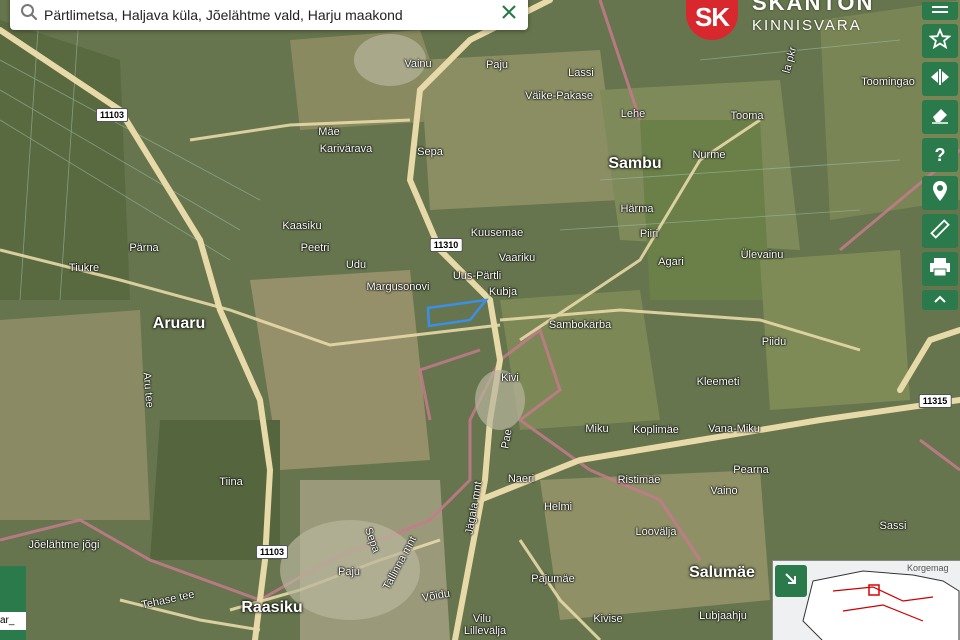 This screenshot has height=640, width=960. I want to click on brand-logo: SK SKANTON KINNISVARA, so click(780, 20).